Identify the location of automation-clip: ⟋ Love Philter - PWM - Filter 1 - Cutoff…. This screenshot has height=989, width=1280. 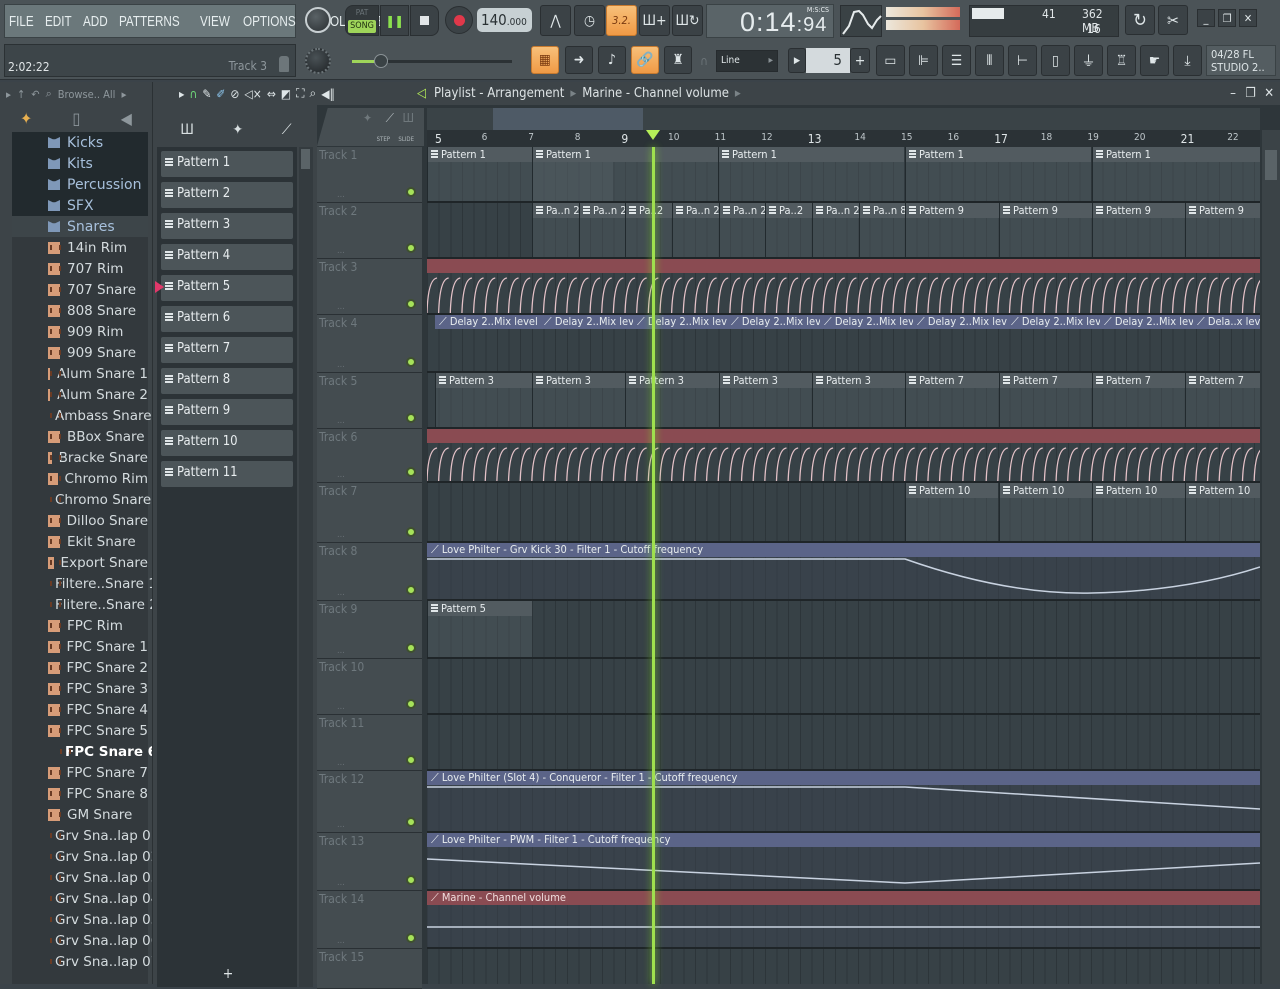
(843, 861).